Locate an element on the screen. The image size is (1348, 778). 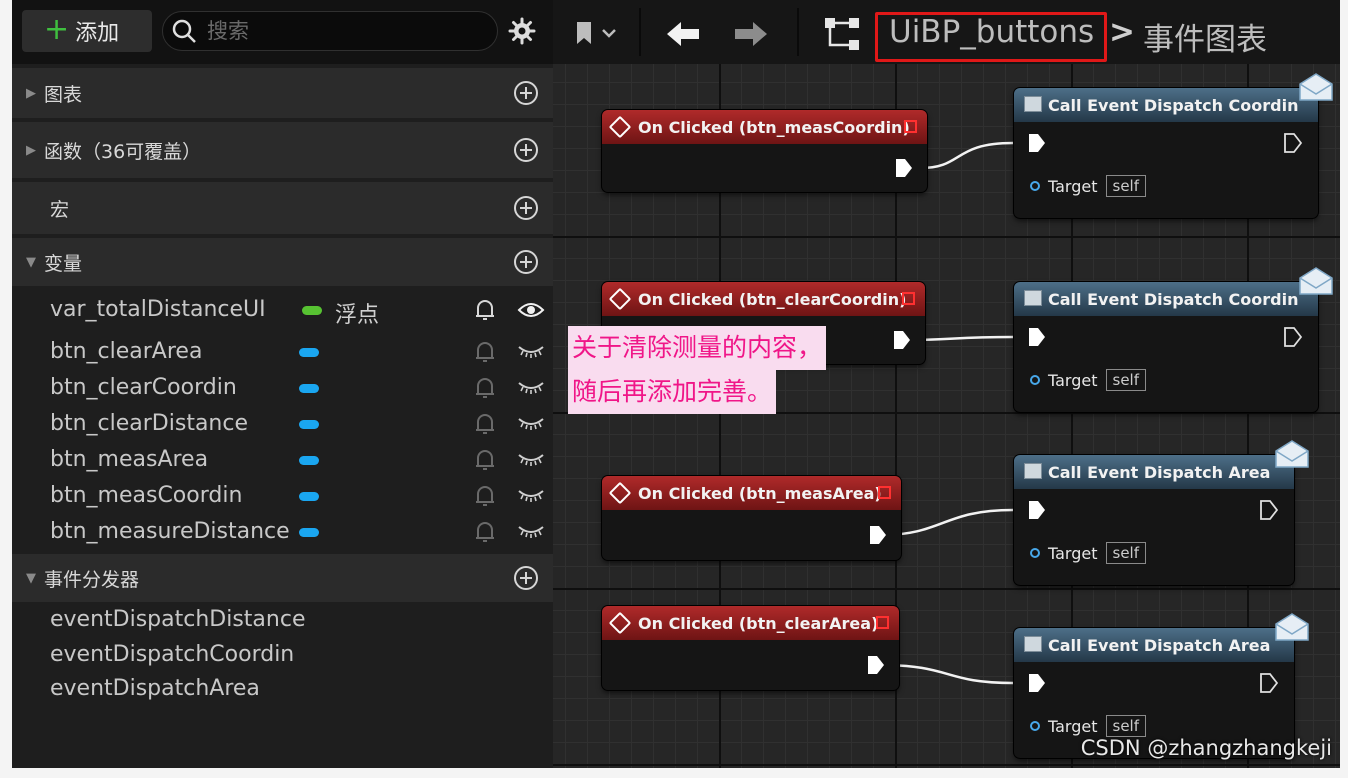
function-icon is located at coordinates (1033, 471).